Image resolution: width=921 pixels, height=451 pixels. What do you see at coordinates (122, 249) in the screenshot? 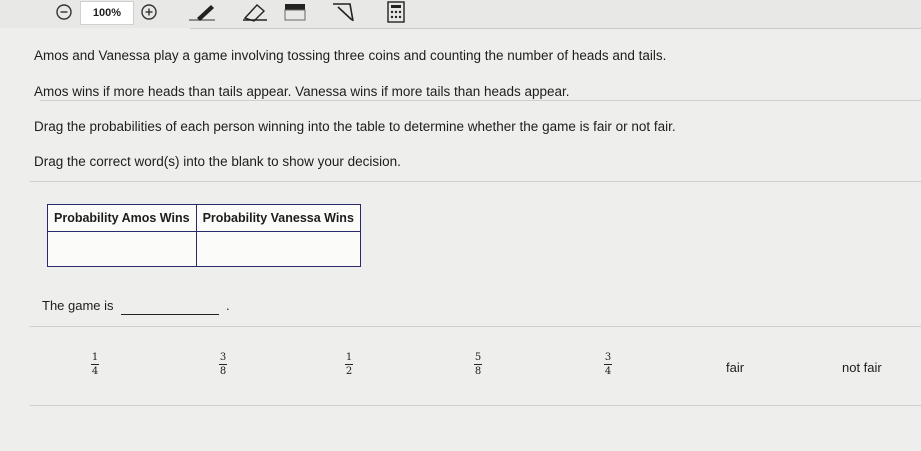
I see `drop-target-amos` at bounding box center [122, 249].